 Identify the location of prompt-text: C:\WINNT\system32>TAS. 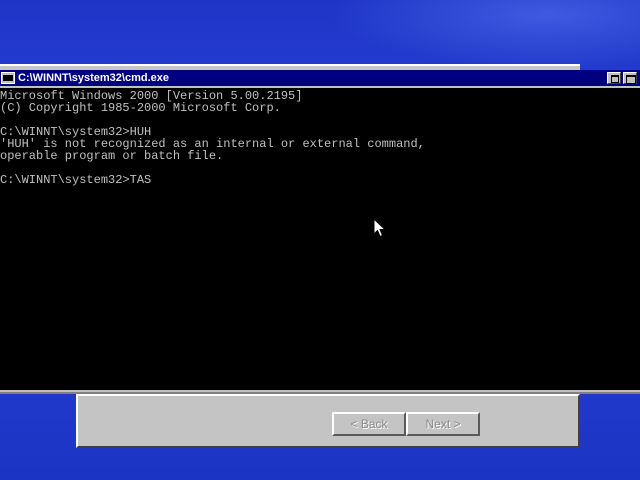
(76, 180).